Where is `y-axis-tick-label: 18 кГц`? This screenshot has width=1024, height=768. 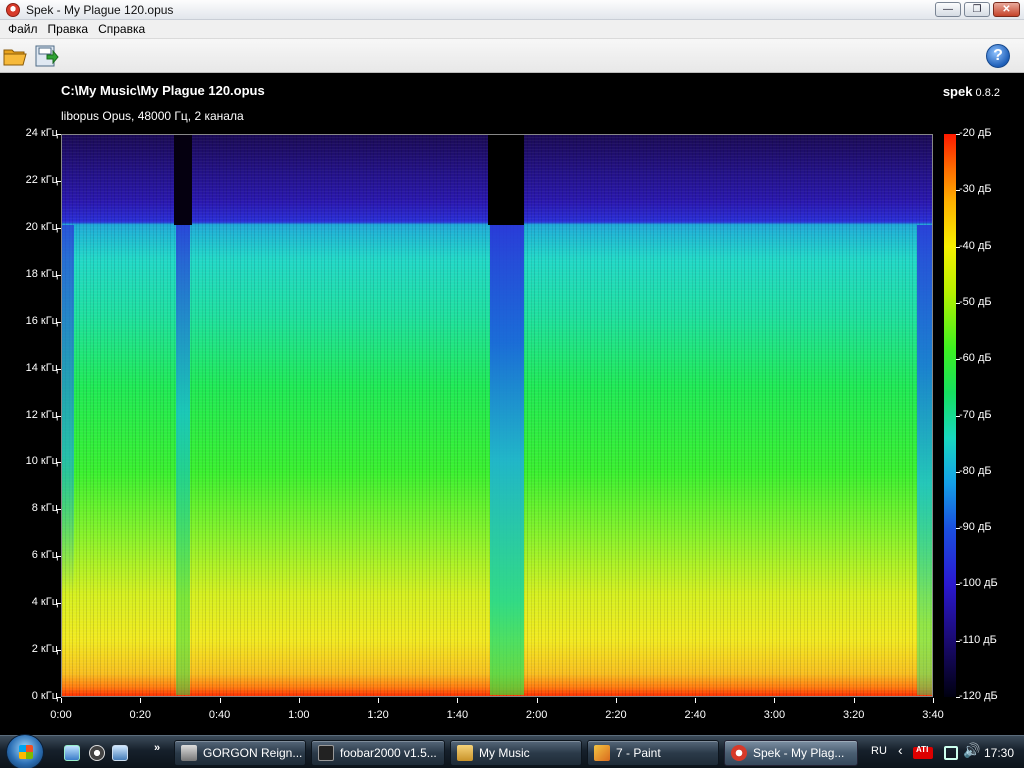 y-axis-tick-label: 18 кГц is located at coordinates (41, 273).